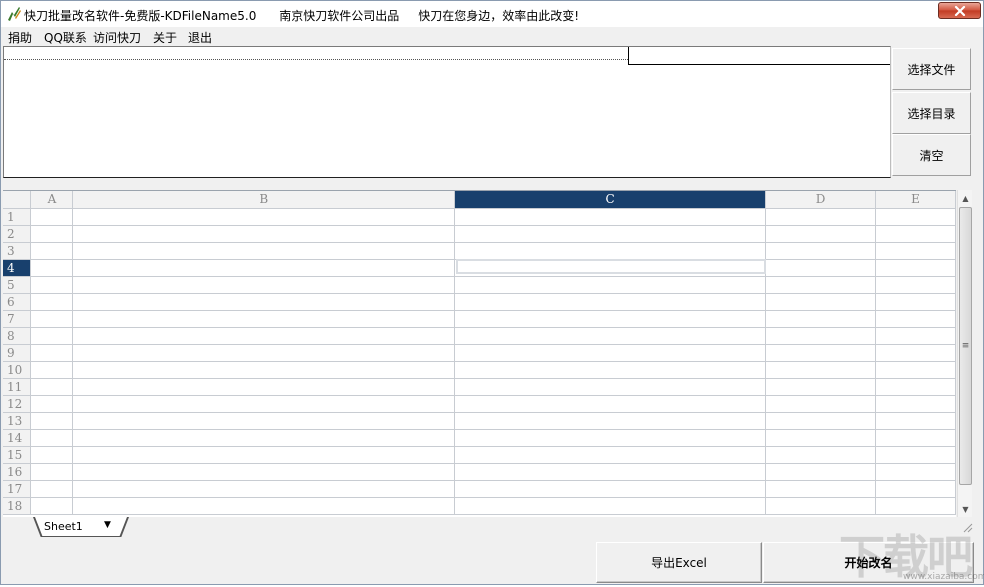 The height and width of the screenshot is (587, 984). Describe the element at coordinates (316, 53) in the screenshot. I see `file-list-header-col1` at that location.